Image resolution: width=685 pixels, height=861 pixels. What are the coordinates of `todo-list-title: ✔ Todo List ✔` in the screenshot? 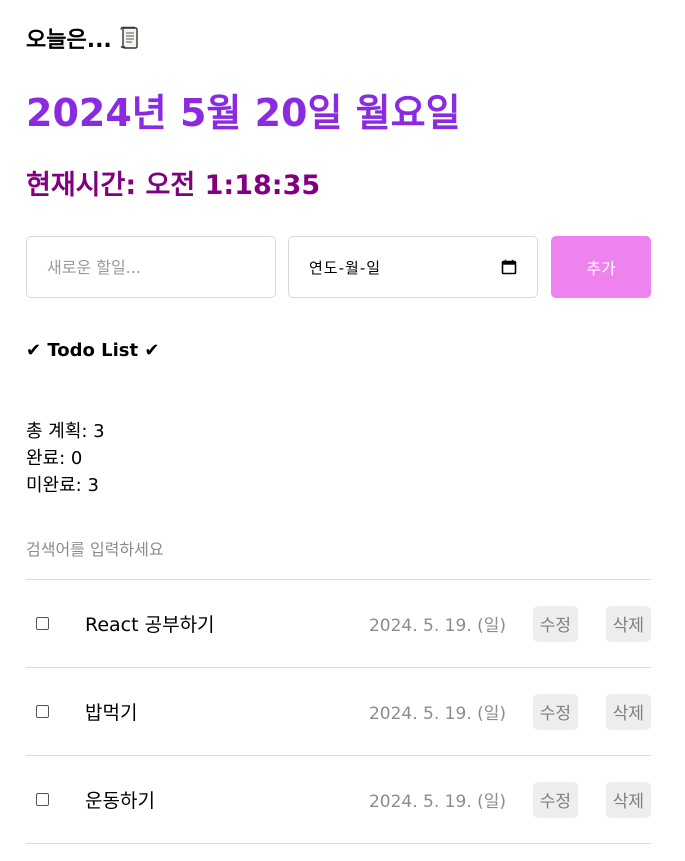 It's located at (93, 350).